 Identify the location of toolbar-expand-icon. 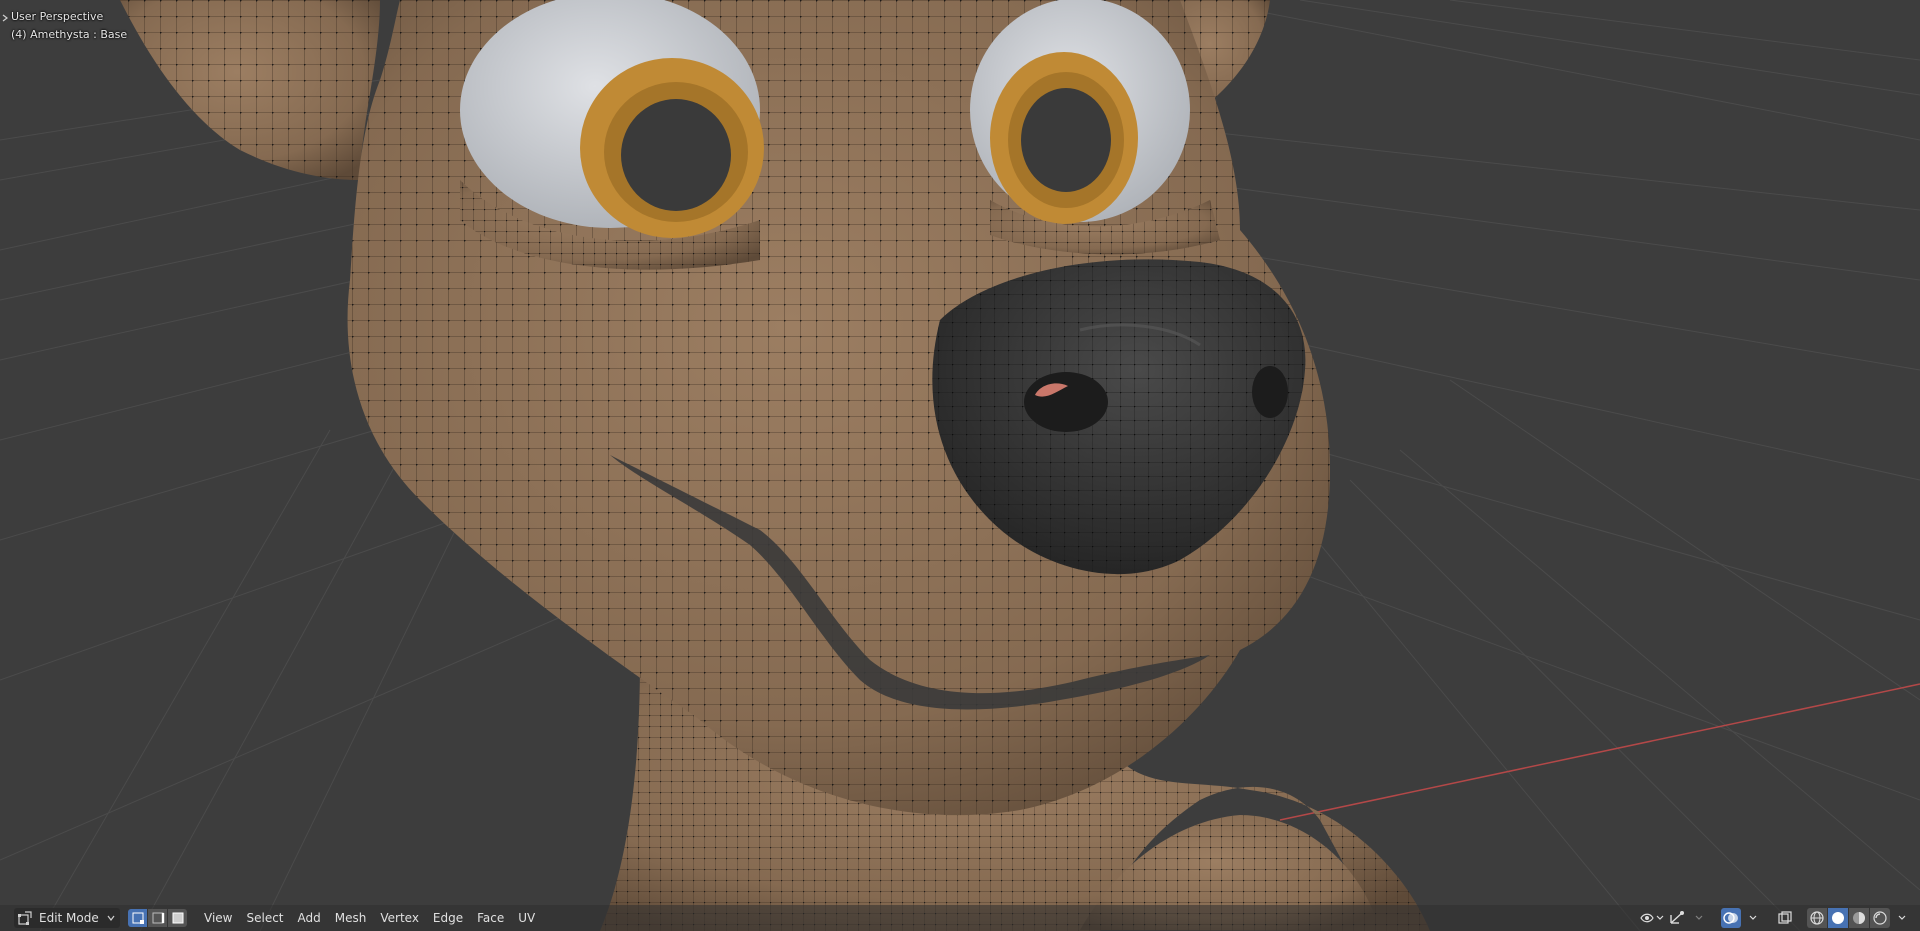
(5, 18).